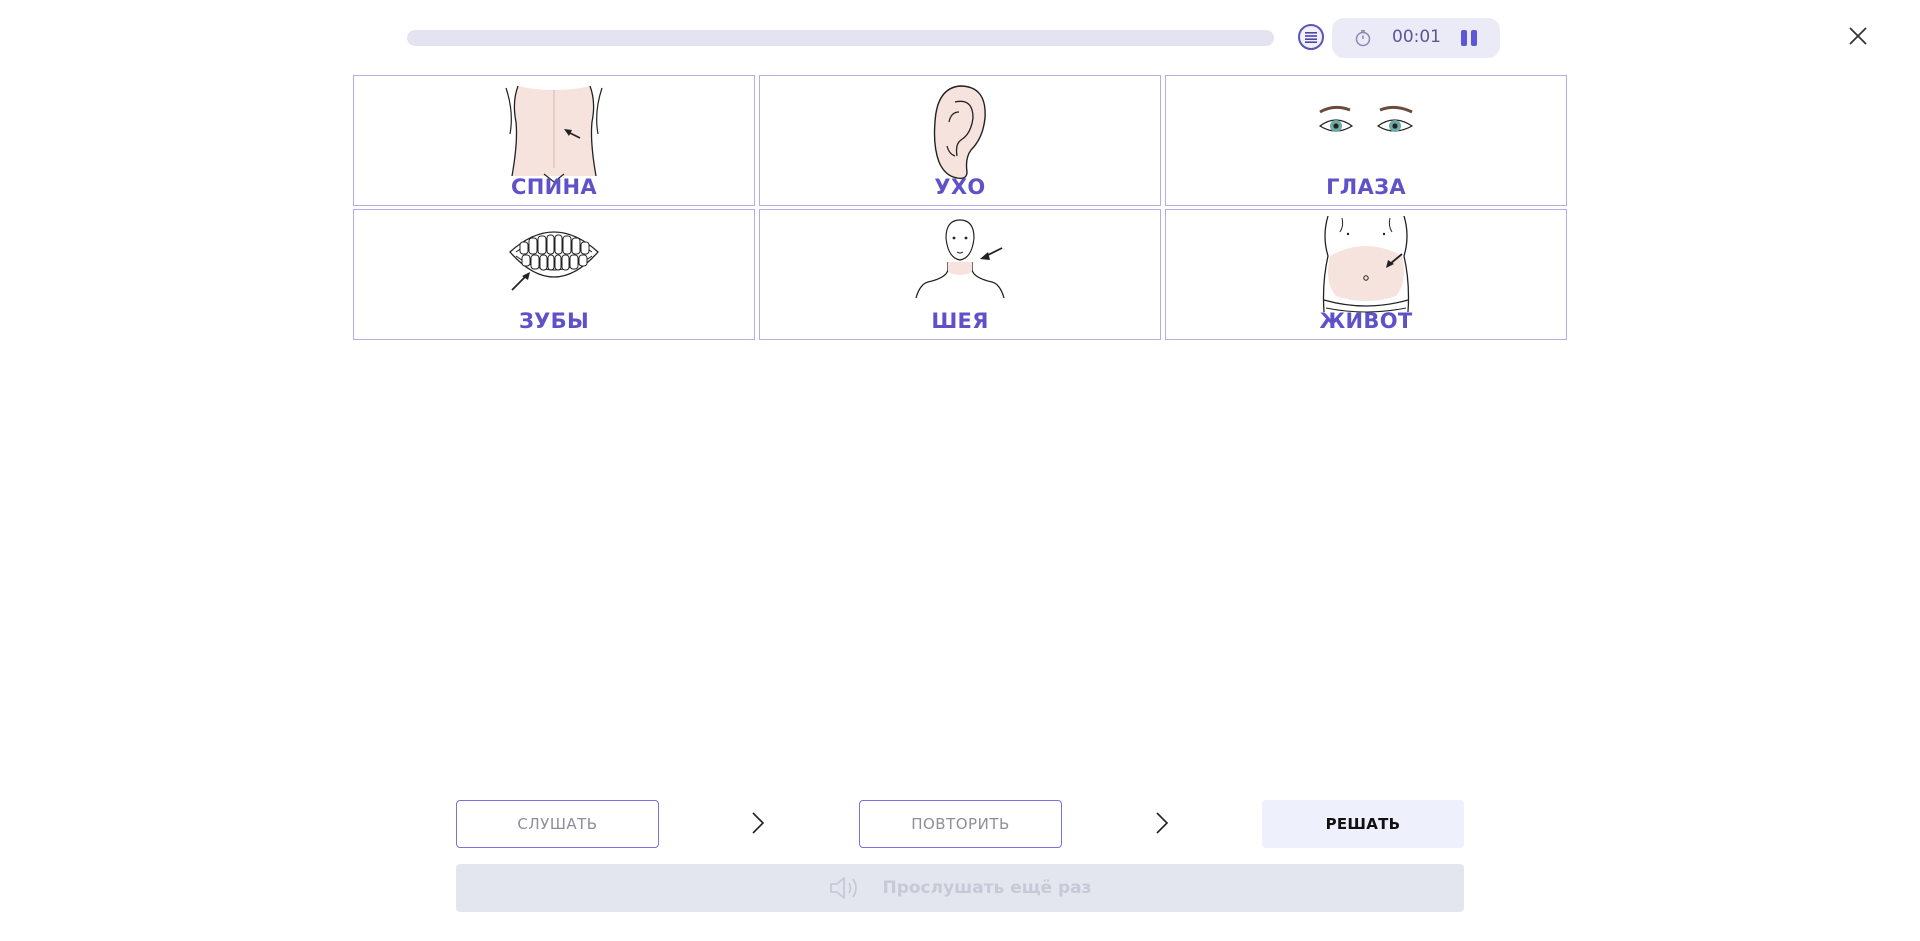  What do you see at coordinates (1366, 140) in the screenshot?
I see `card-eyes: ГЛАЗА` at bounding box center [1366, 140].